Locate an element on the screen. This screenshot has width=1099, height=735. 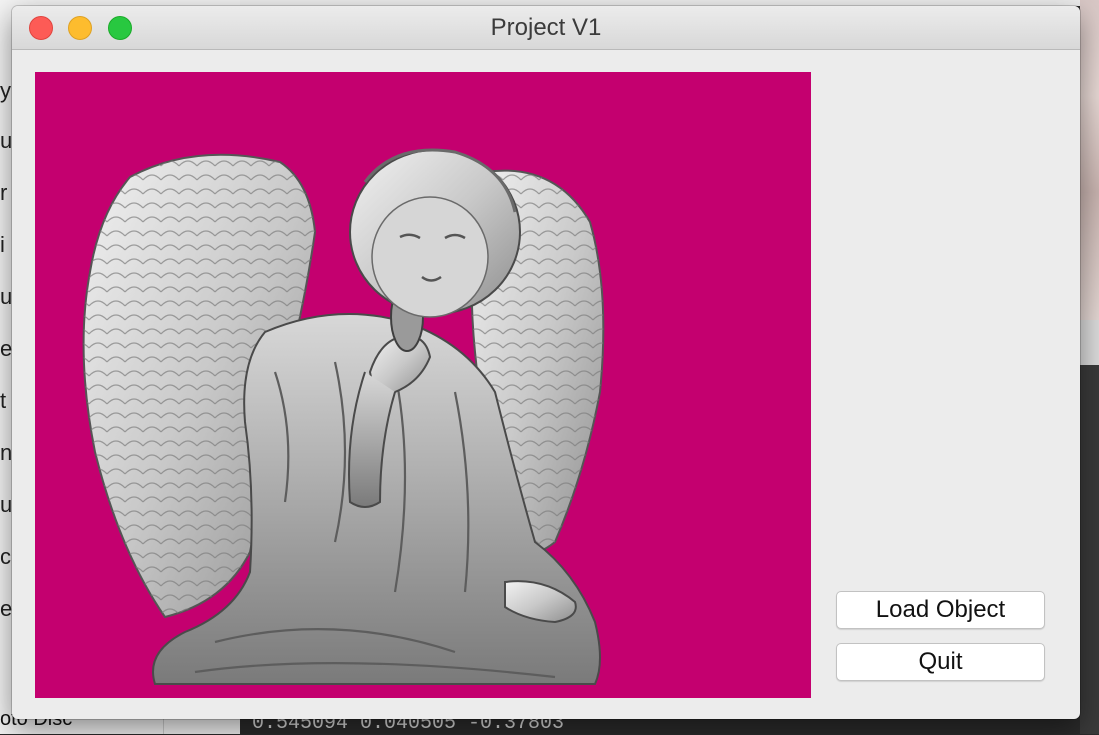
background-panel is located at coordinates (1089, 342).